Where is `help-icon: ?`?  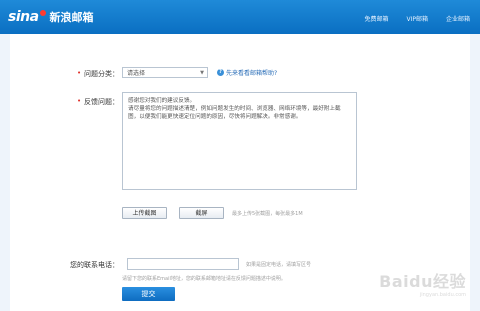 help-icon: ? is located at coordinates (220, 72).